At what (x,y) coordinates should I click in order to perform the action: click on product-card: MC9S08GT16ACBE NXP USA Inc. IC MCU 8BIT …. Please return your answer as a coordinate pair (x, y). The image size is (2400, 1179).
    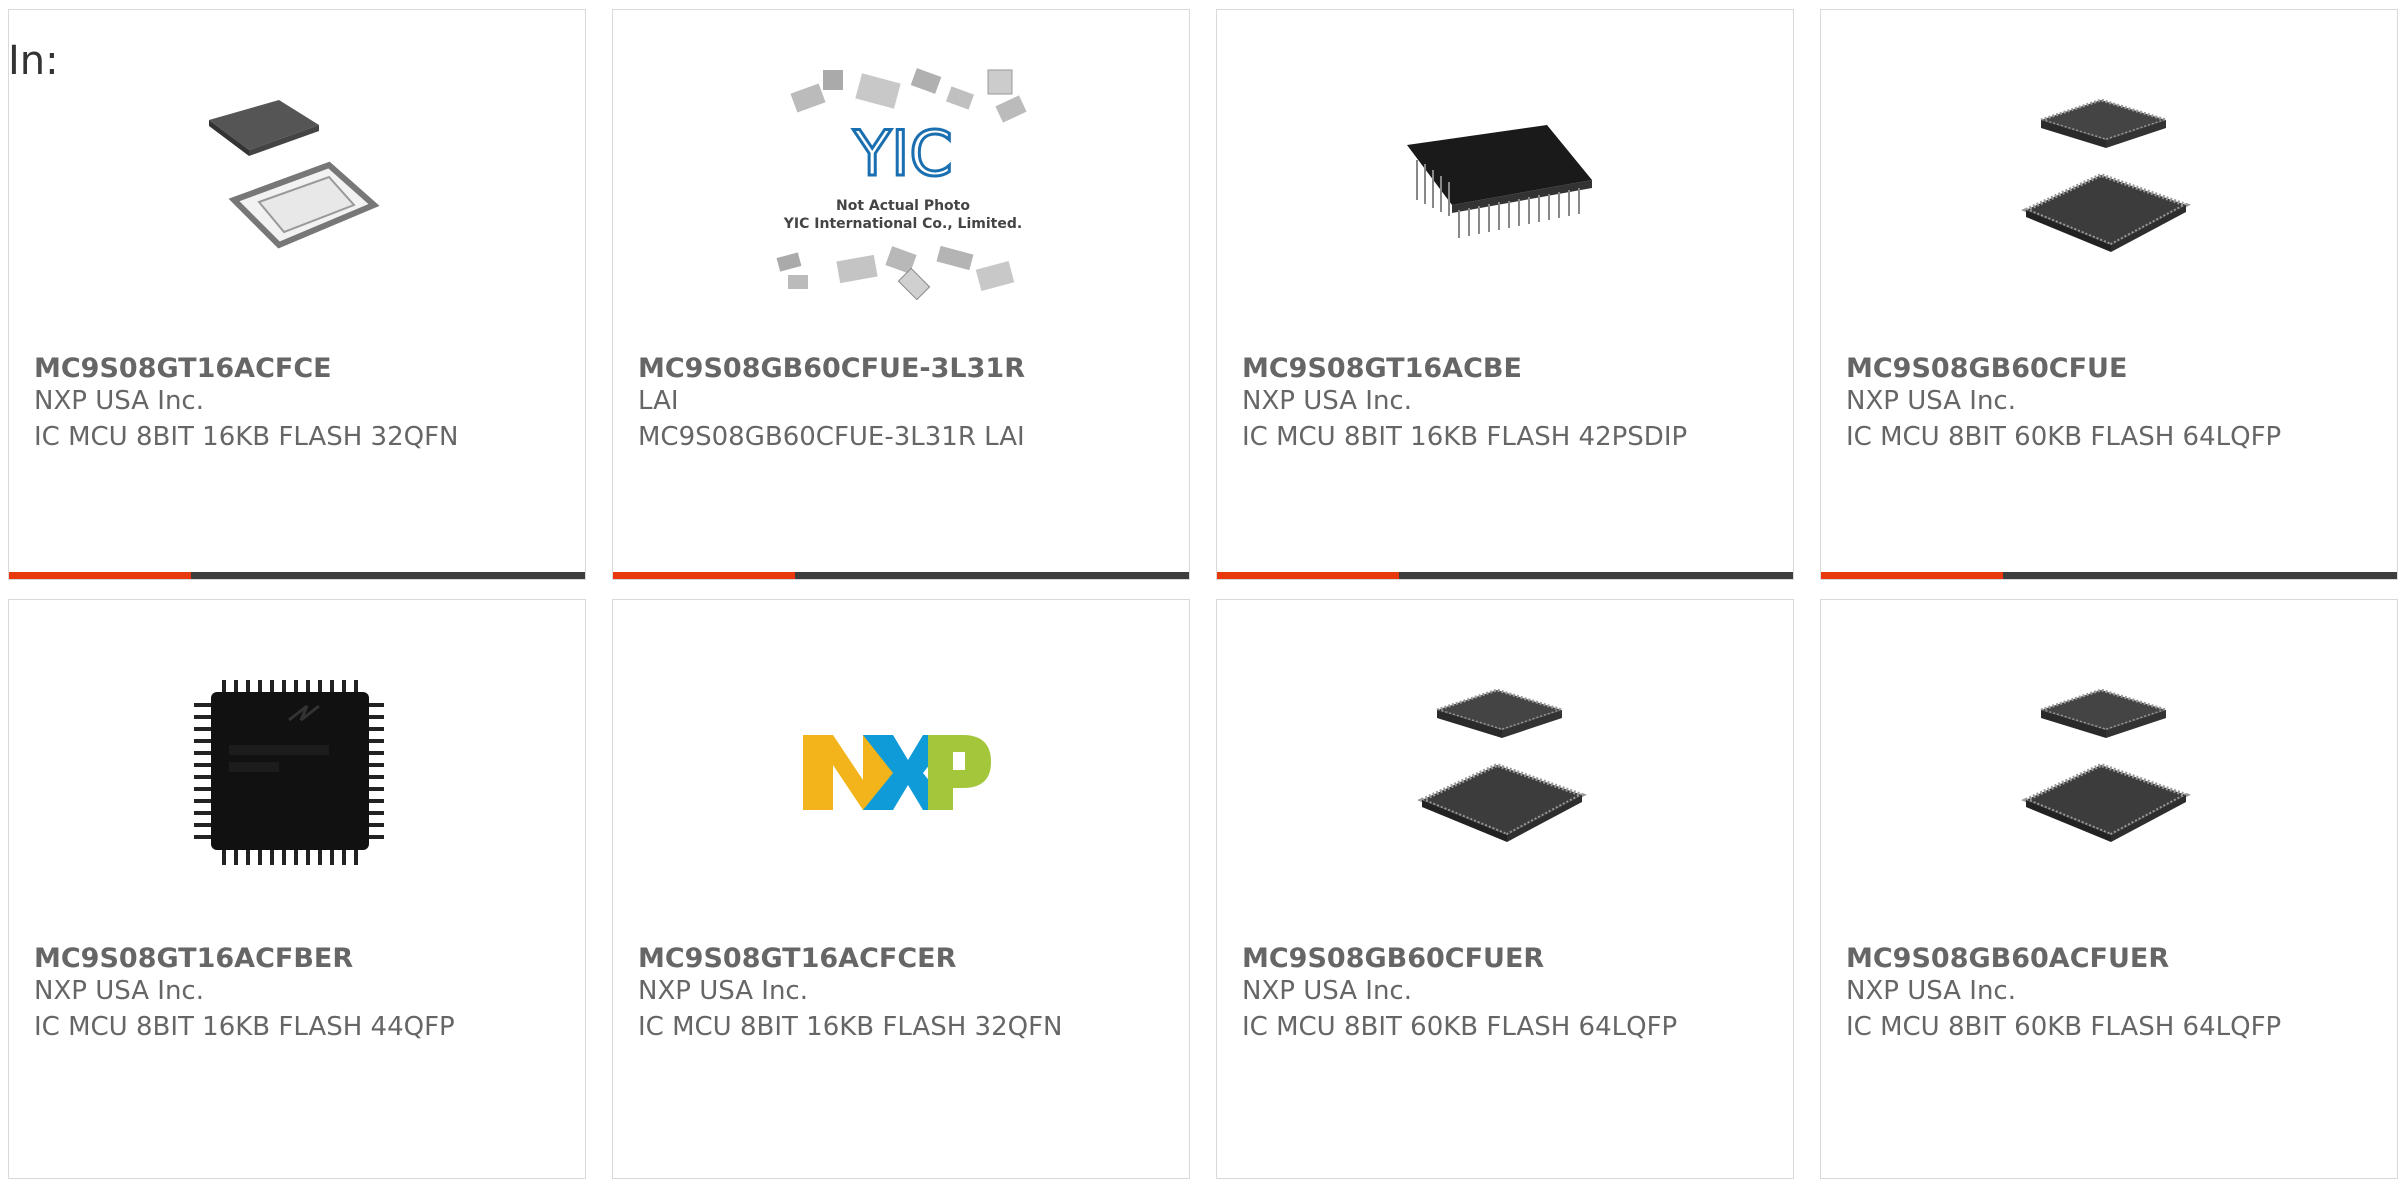
    Looking at the image, I should click on (1505, 294).